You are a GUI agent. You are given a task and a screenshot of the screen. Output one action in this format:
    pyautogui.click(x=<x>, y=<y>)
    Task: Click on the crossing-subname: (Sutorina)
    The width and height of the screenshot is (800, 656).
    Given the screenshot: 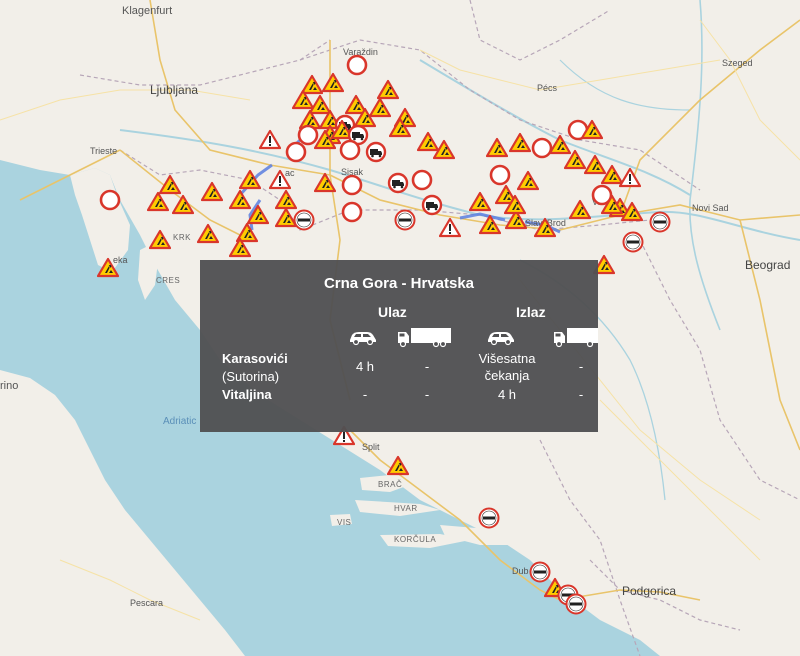 What is the action you would take?
    pyautogui.click(x=251, y=376)
    